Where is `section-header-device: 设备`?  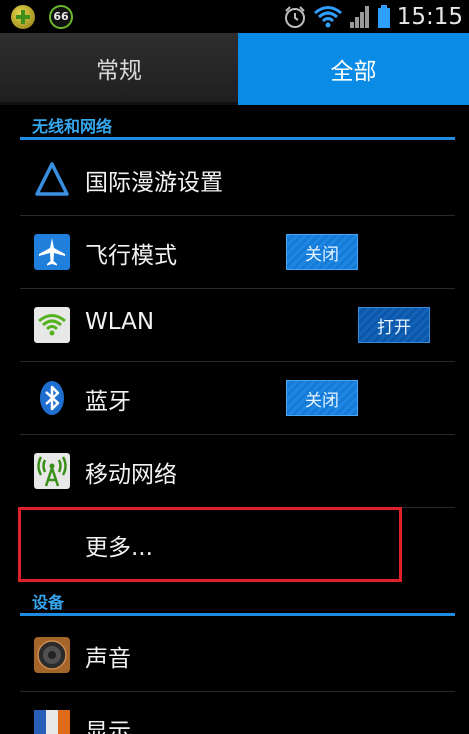 section-header-device: 设备 is located at coordinates (244, 601).